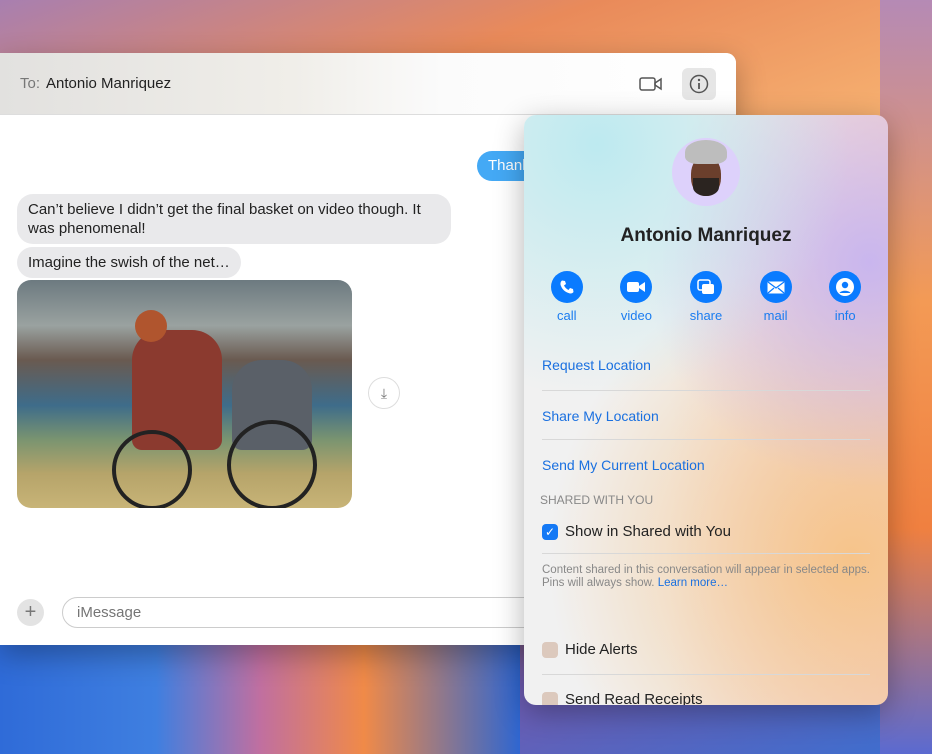  What do you see at coordinates (322, 612) in the screenshot?
I see `message-input` at bounding box center [322, 612].